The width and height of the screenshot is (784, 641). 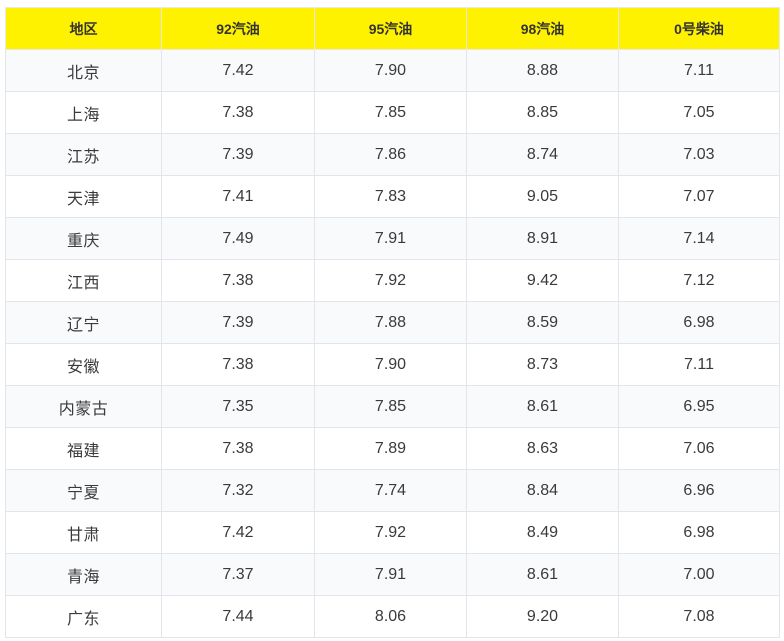 What do you see at coordinates (83, 28) in the screenshot?
I see `header-region: 地区` at bounding box center [83, 28].